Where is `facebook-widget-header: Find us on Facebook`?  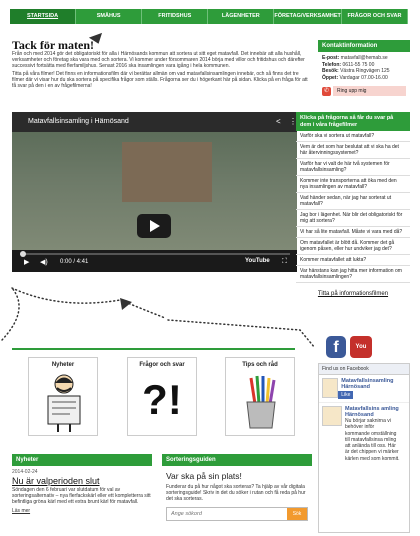 facebook-widget-header: Find us on Facebook is located at coordinates (364, 369).